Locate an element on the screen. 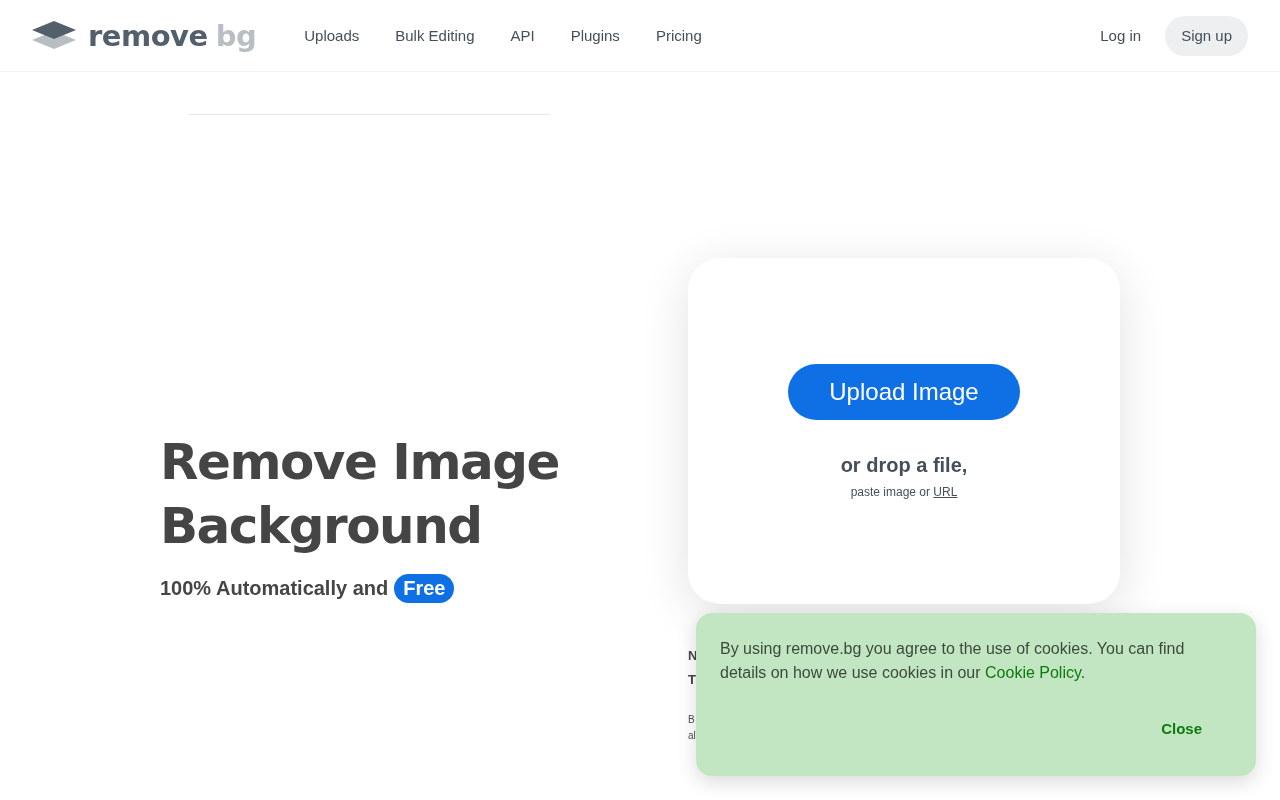 The width and height of the screenshot is (1280, 800). login-link: Log in is located at coordinates (1121, 35).